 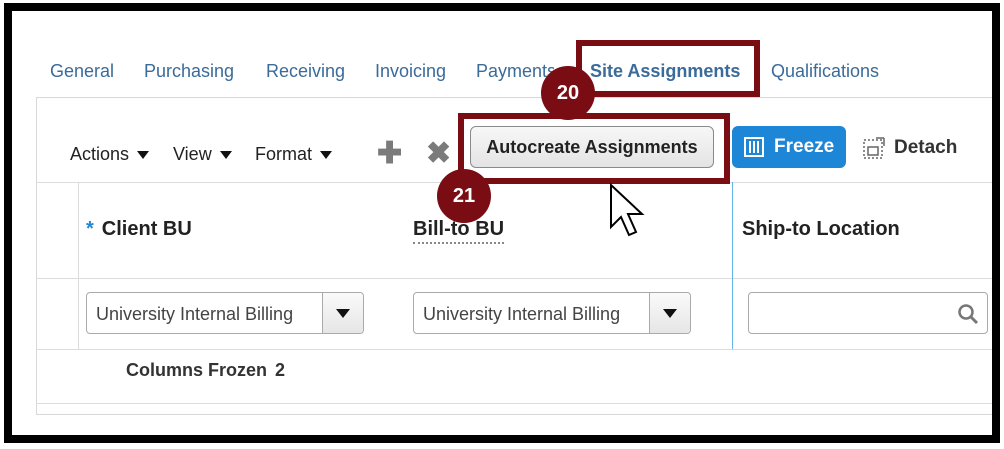 I want to click on actions-menu: Actions, so click(x=110, y=154).